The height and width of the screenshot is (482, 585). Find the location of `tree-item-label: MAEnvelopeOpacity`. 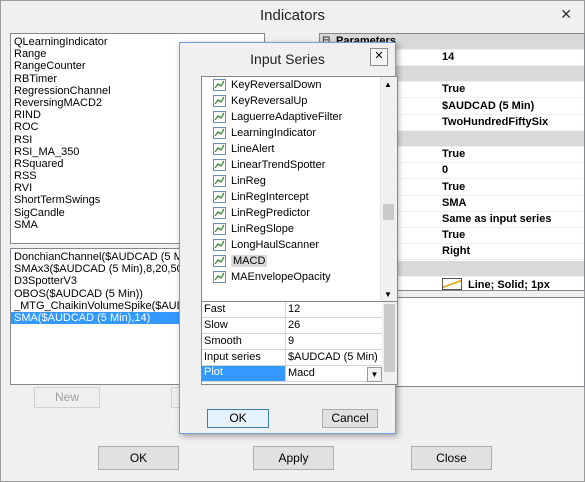

tree-item-label: MAEnvelopeOpacity is located at coordinates (281, 277).